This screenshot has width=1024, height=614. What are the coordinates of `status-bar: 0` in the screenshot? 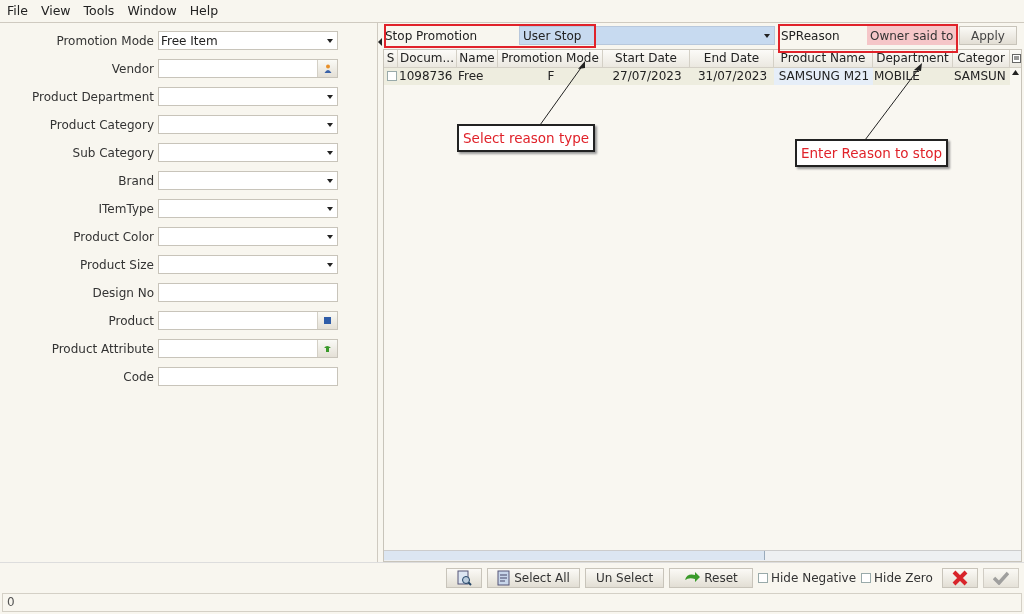 It's located at (512, 602).